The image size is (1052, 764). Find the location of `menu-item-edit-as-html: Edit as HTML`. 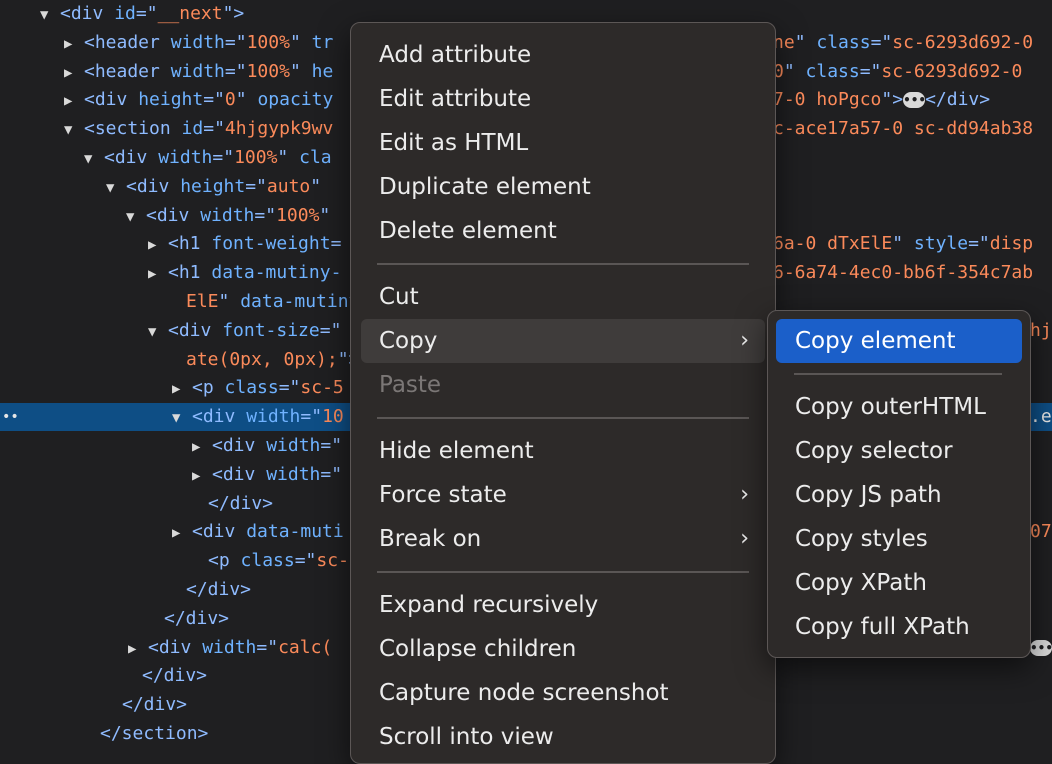

menu-item-edit-as-html: Edit as HTML is located at coordinates (563, 143).